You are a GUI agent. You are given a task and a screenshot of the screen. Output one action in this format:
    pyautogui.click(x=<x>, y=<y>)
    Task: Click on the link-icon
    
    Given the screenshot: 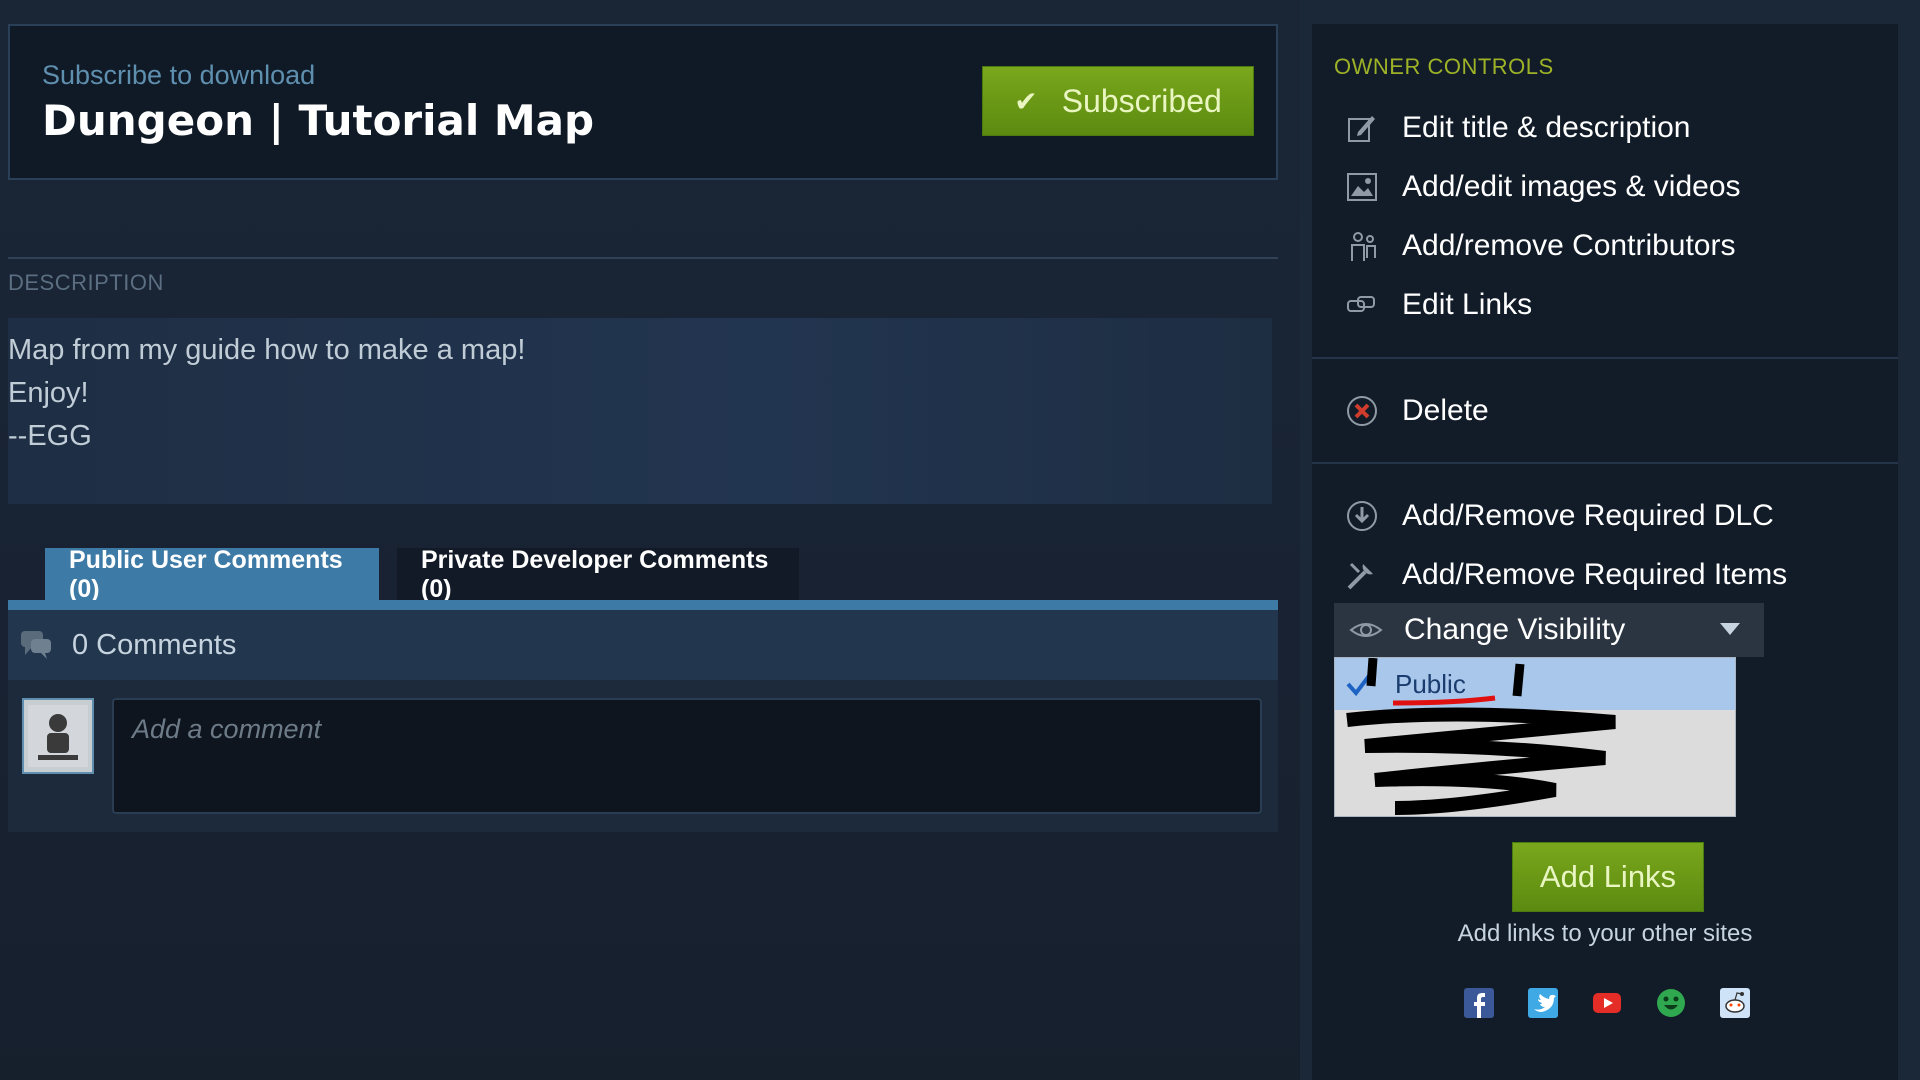 What is the action you would take?
    pyautogui.click(x=1362, y=305)
    